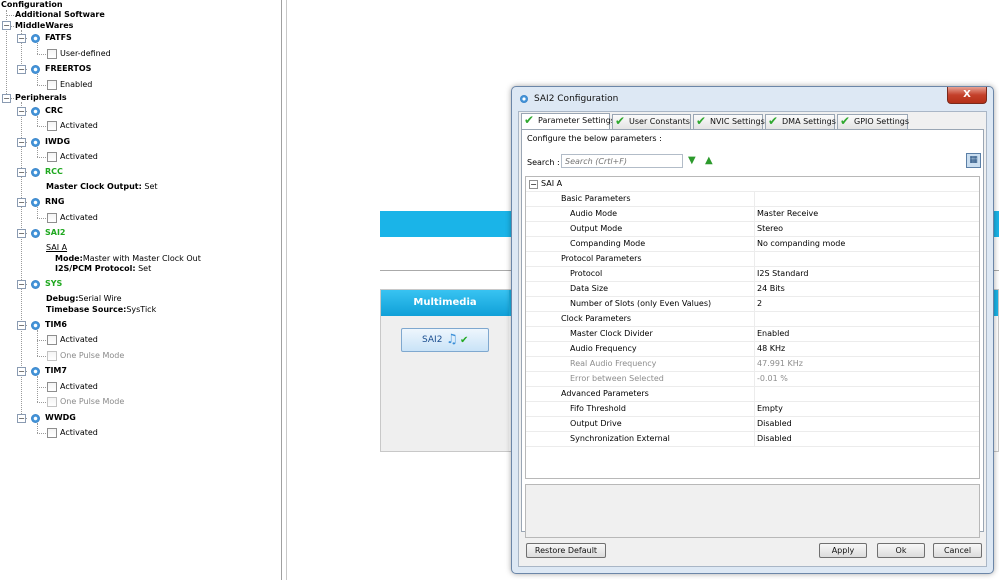  I want to click on param-value: No companding mode, so click(801, 244).